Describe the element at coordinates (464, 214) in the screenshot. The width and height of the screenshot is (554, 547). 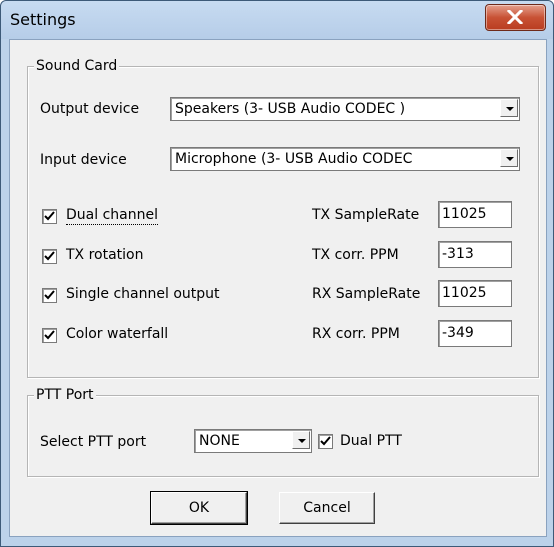
I see `tx-samplerate-value: 11025` at that location.